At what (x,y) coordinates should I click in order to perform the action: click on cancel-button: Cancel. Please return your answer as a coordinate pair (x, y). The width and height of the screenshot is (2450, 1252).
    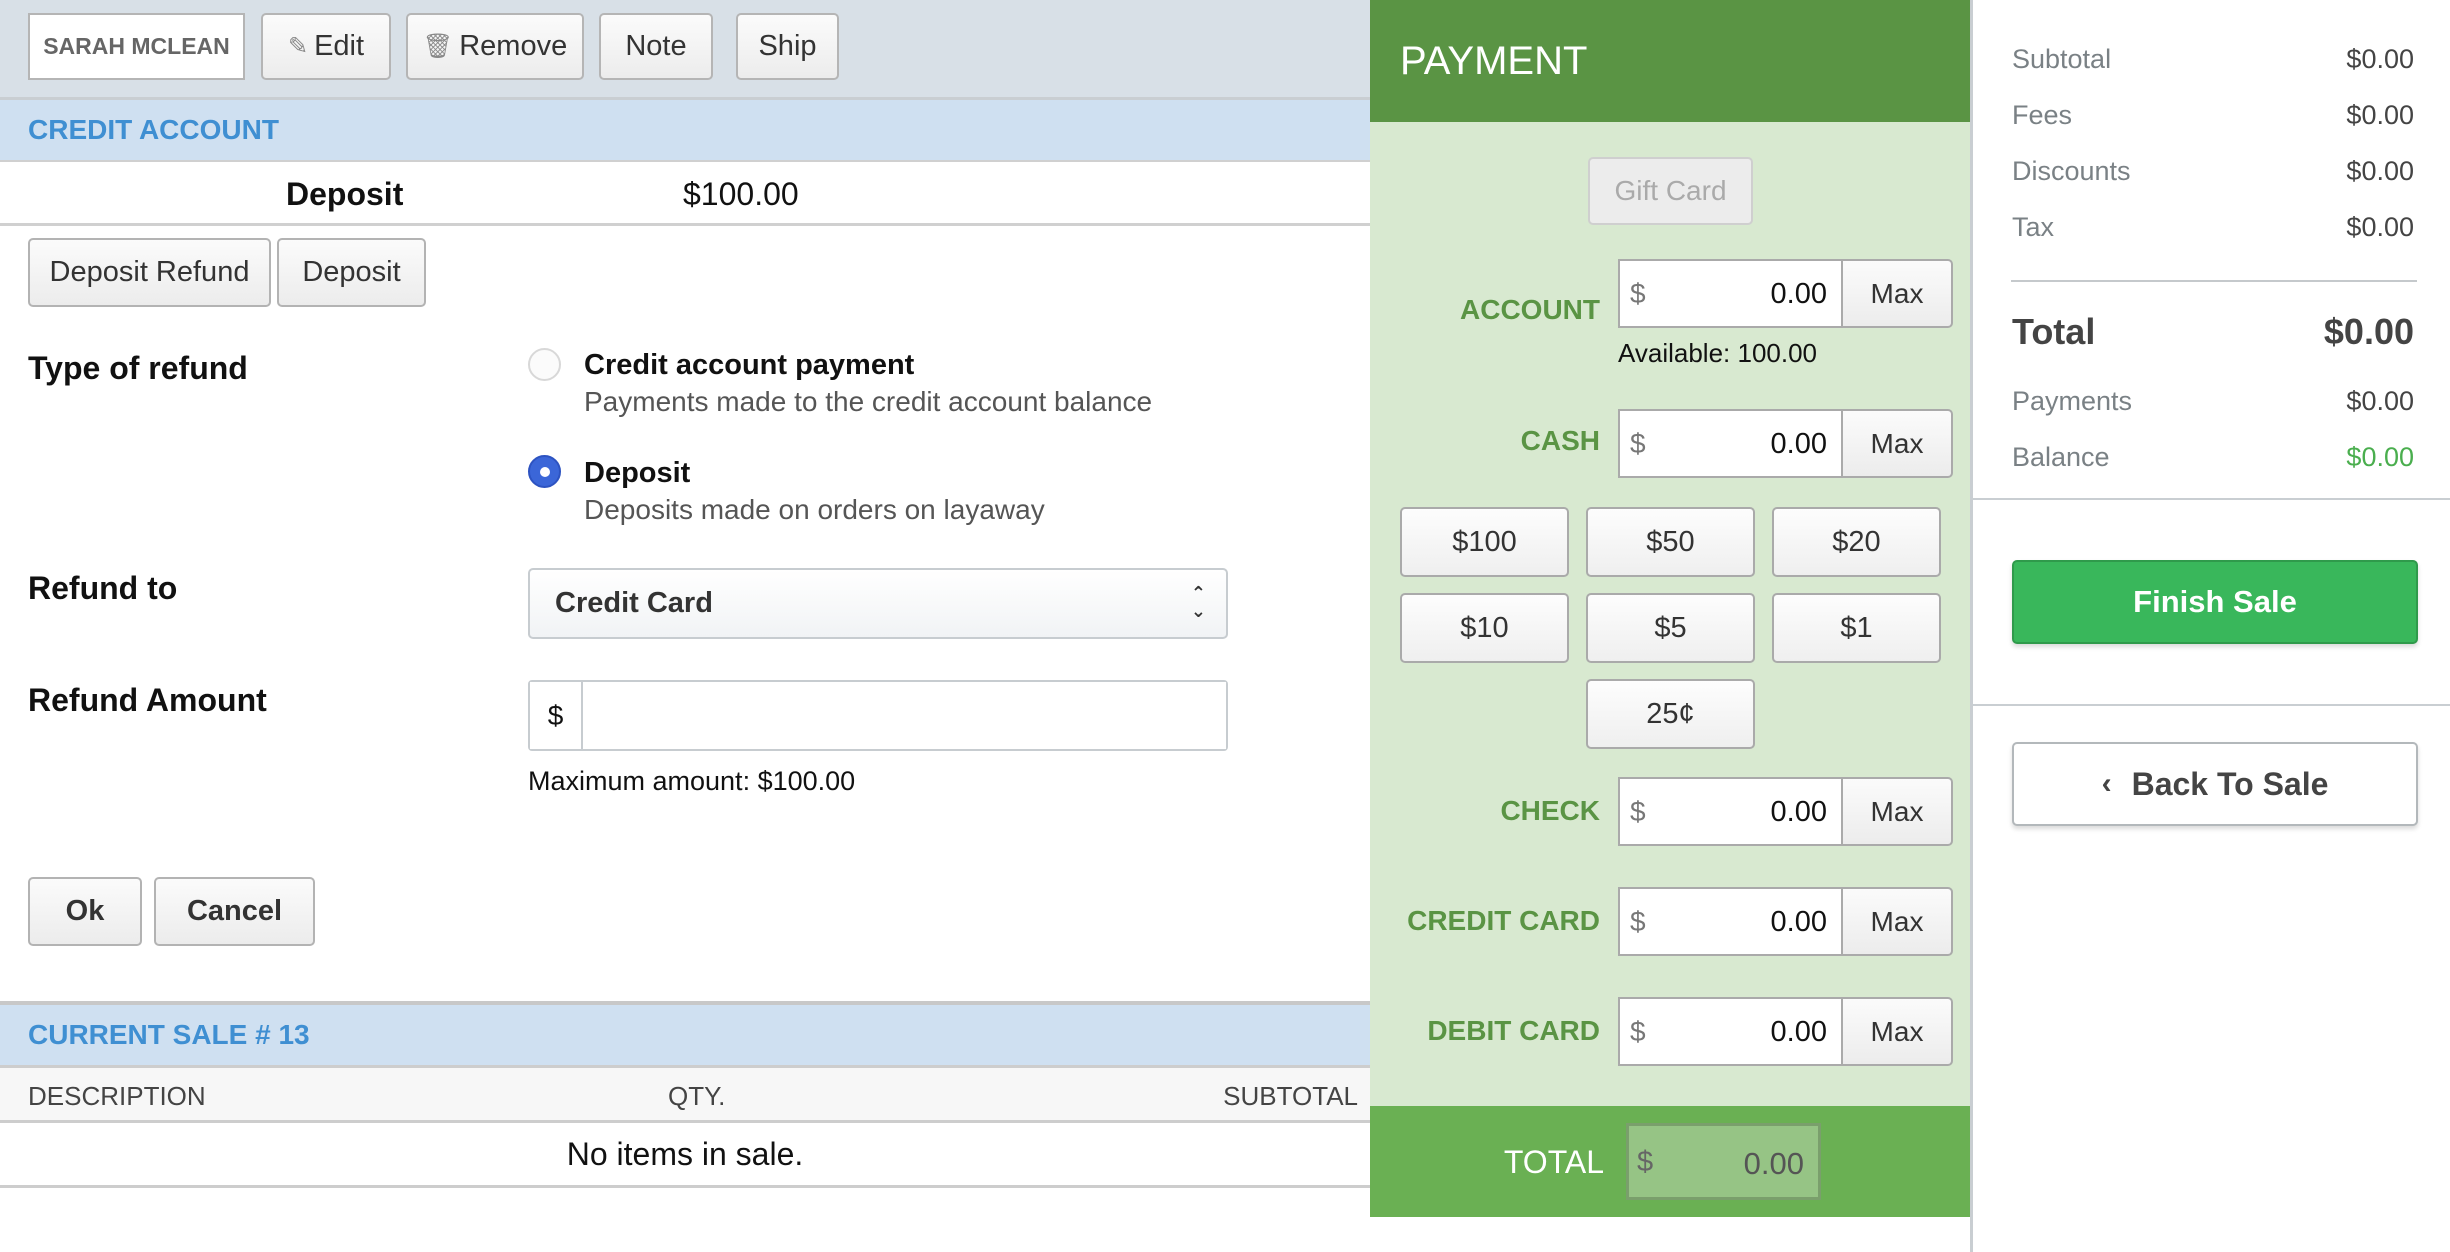
    Looking at the image, I should click on (234, 911).